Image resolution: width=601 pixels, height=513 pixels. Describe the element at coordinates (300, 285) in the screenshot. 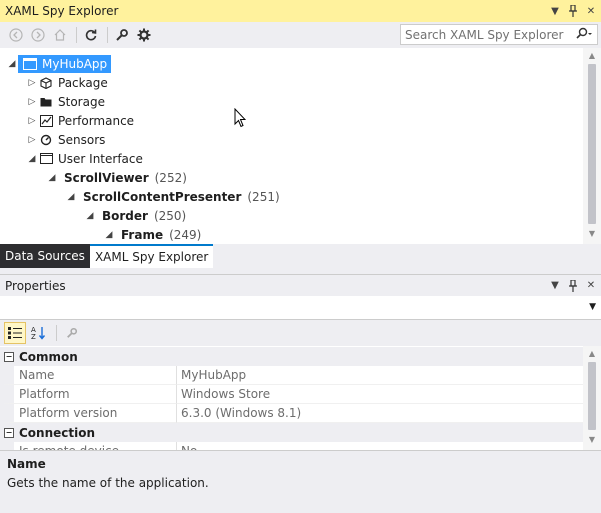

I see `properties-title-bar: Properties ▼ ✕` at that location.